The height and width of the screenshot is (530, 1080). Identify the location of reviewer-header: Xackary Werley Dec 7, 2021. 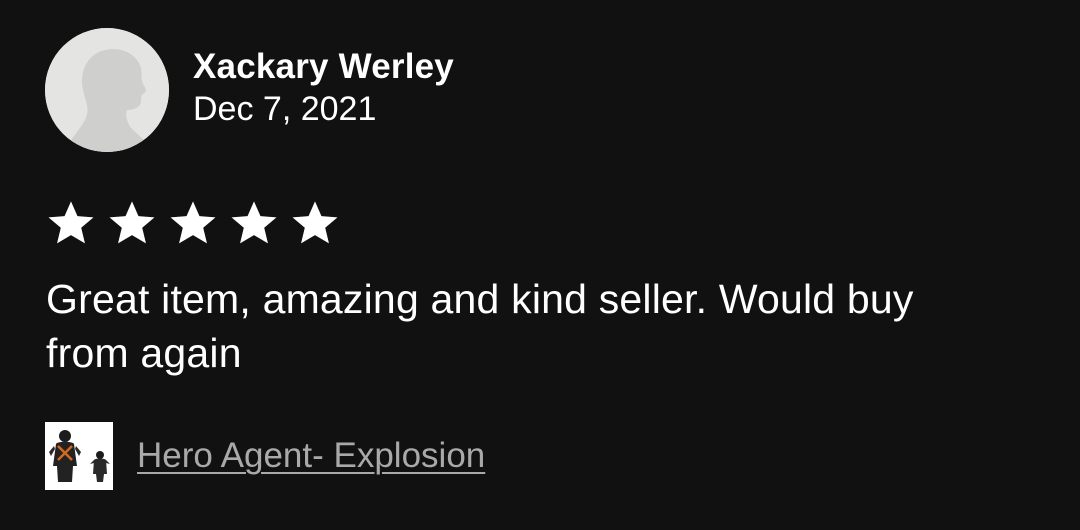
(249, 90).